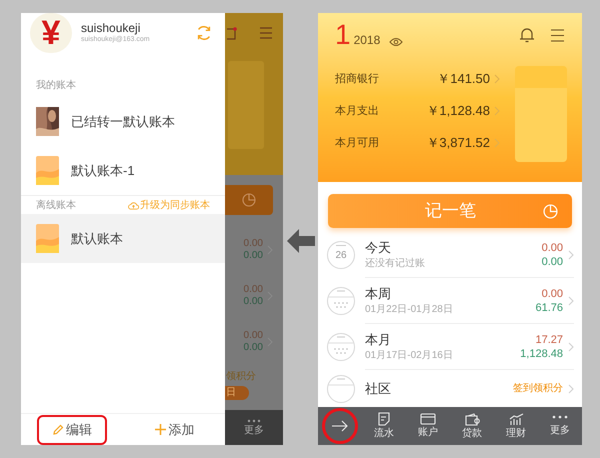  I want to click on expense-amount: 17.27, so click(549, 339).